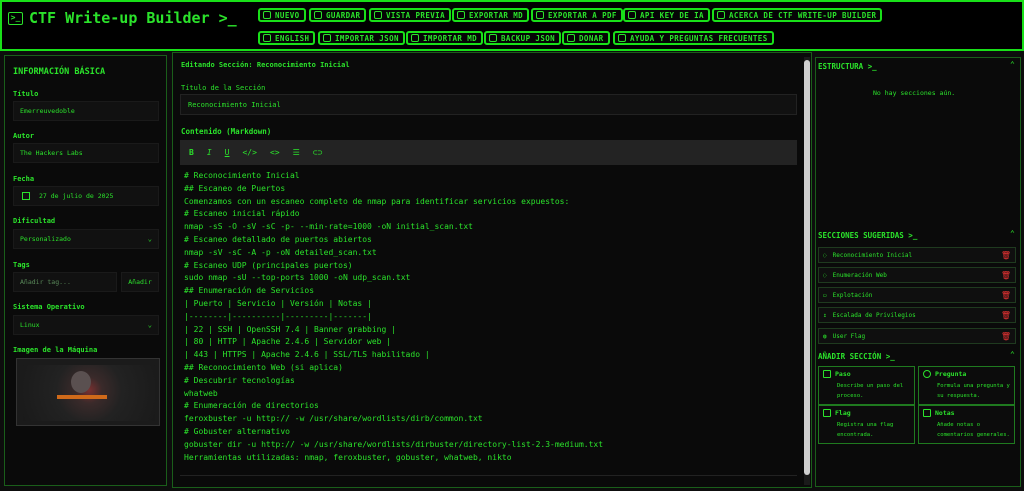 The height and width of the screenshot is (491, 1024). I want to click on add-section-heading: AÑADIR SECCIÓN >_, so click(856, 356).